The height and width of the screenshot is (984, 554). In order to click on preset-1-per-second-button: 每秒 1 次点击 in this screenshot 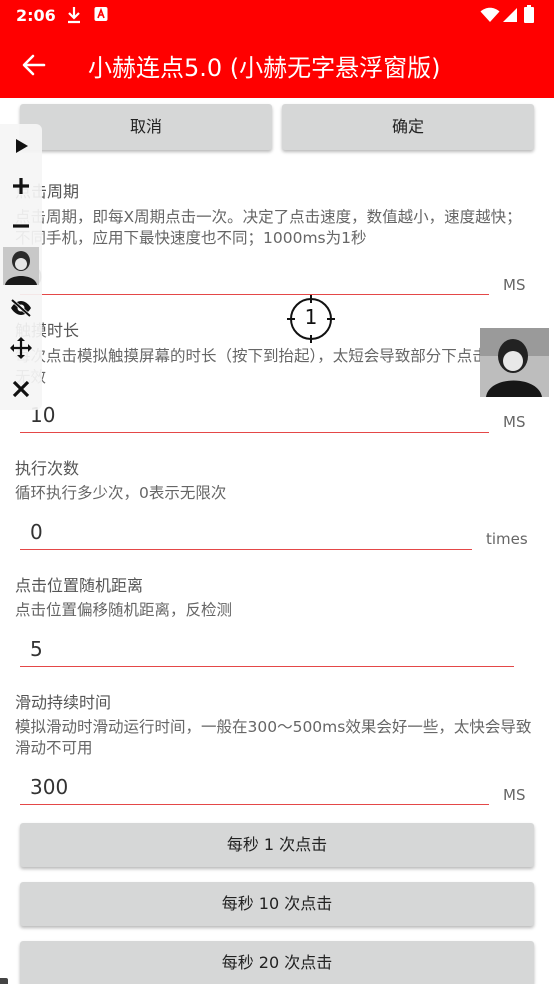, I will do `click(277, 845)`.